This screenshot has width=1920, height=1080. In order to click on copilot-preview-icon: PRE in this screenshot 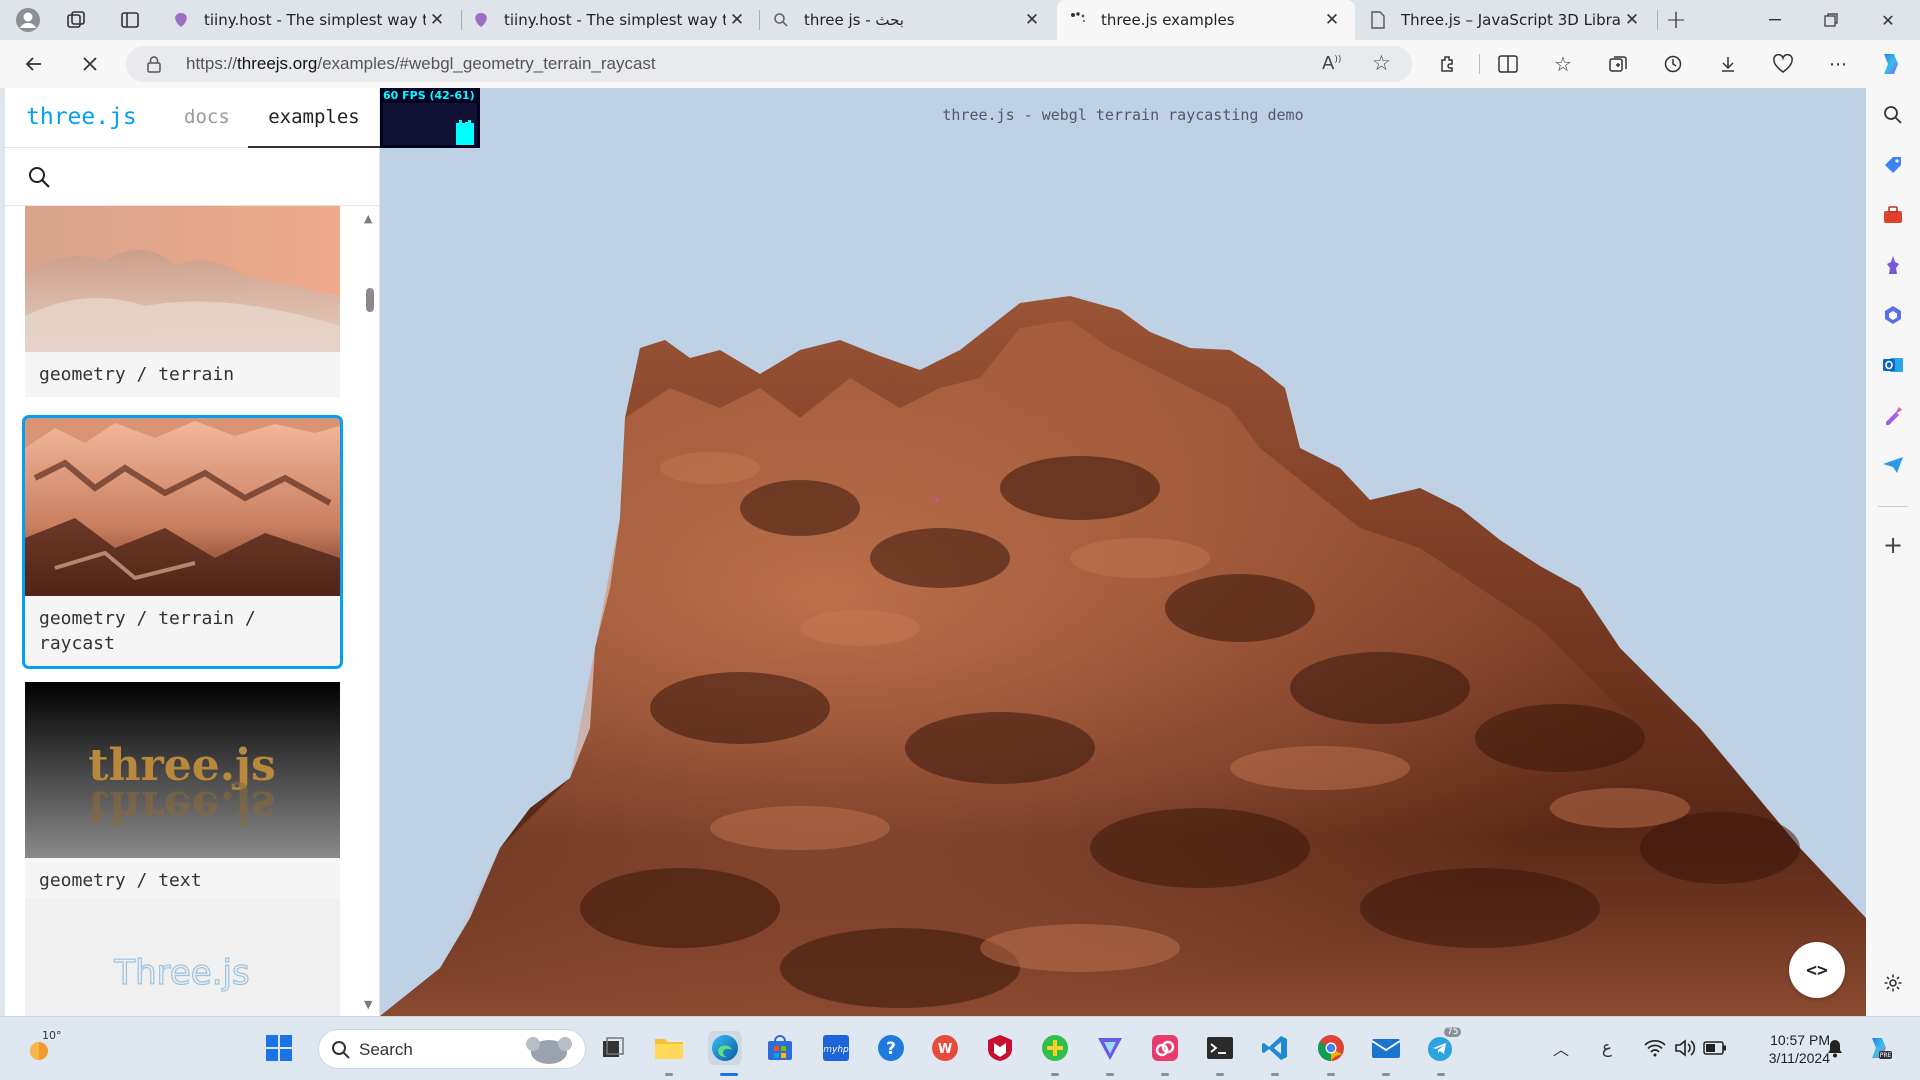, I will do `click(1879, 1048)`.